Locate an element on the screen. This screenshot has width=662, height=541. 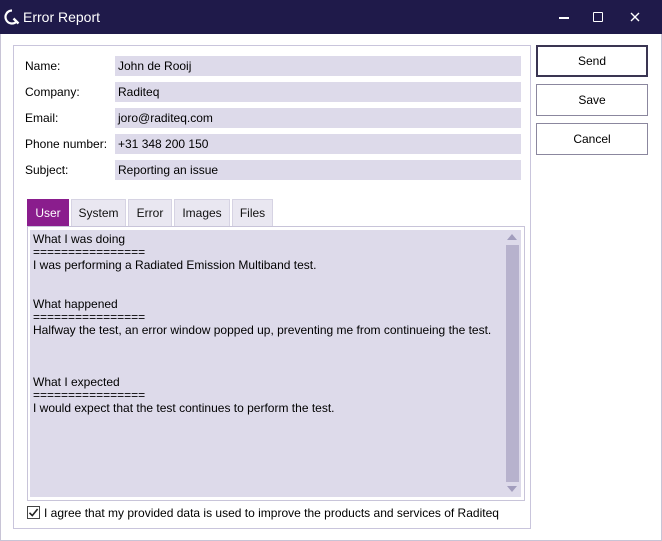
cancel-button: Cancel is located at coordinates (592, 139).